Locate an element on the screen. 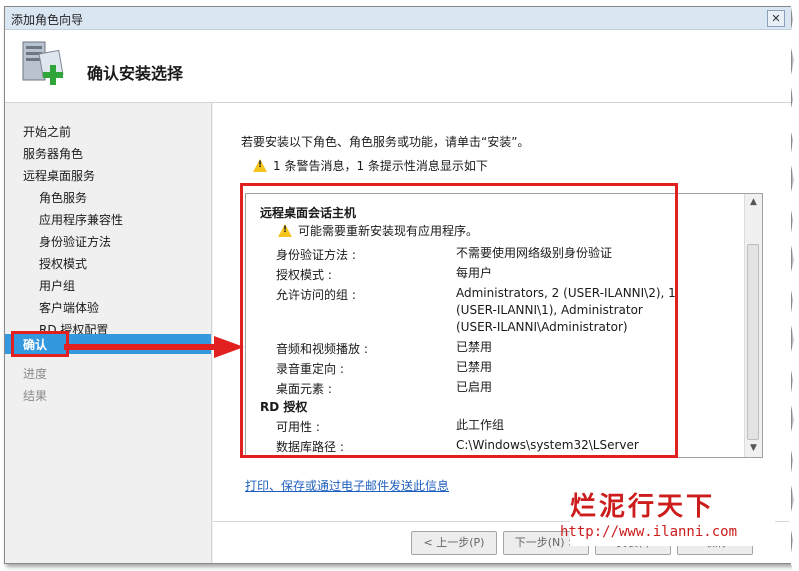 The image size is (799, 571). back-button: < 上一步(P) is located at coordinates (454, 543).